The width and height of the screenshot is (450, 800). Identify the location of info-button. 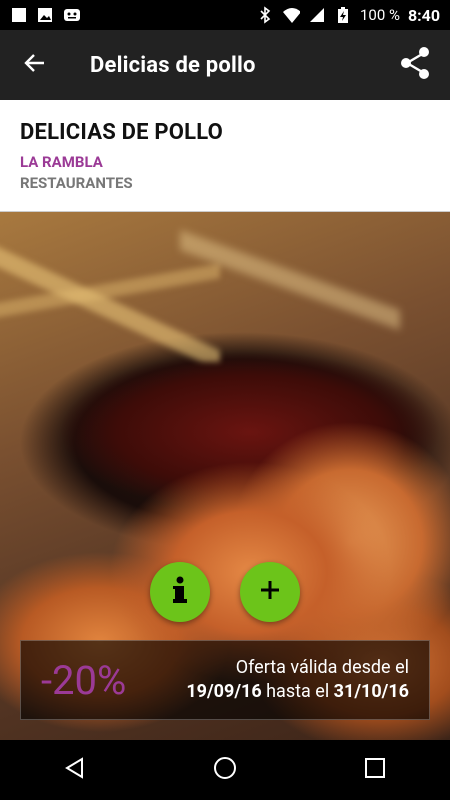
(180, 592).